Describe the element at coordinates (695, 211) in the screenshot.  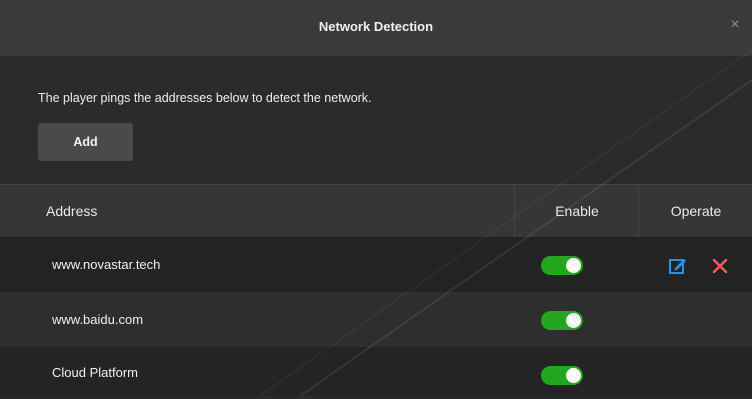
I see `column-header-operate: Operate` at that location.